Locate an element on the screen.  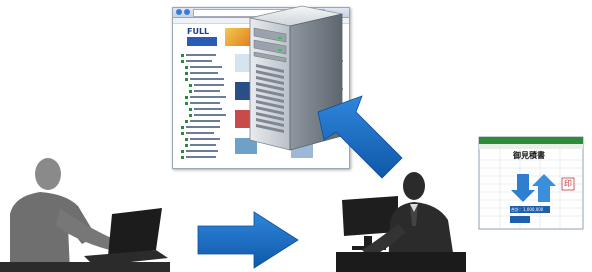
laptop-screen is located at coordinates (135, 232).